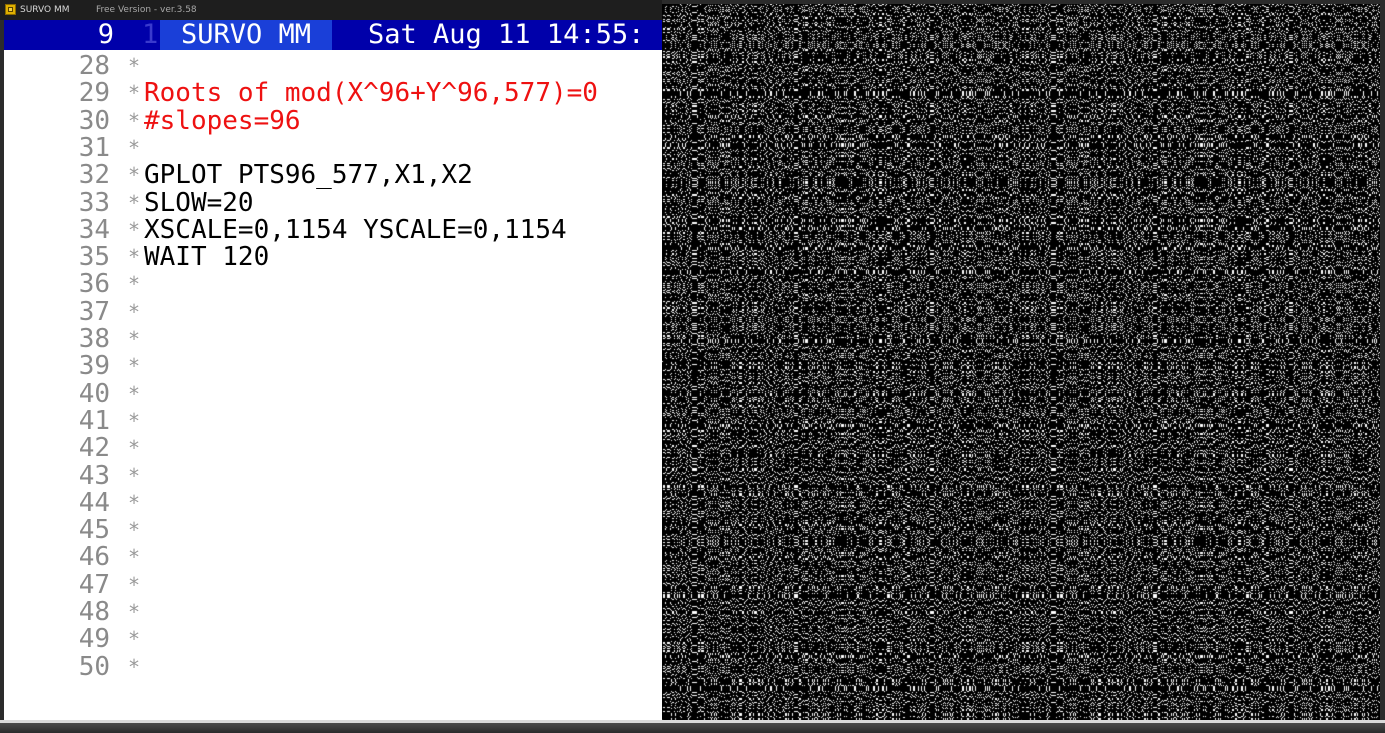  Describe the element at coordinates (222, 121) in the screenshot. I see `line-text: #slopes=96` at that location.